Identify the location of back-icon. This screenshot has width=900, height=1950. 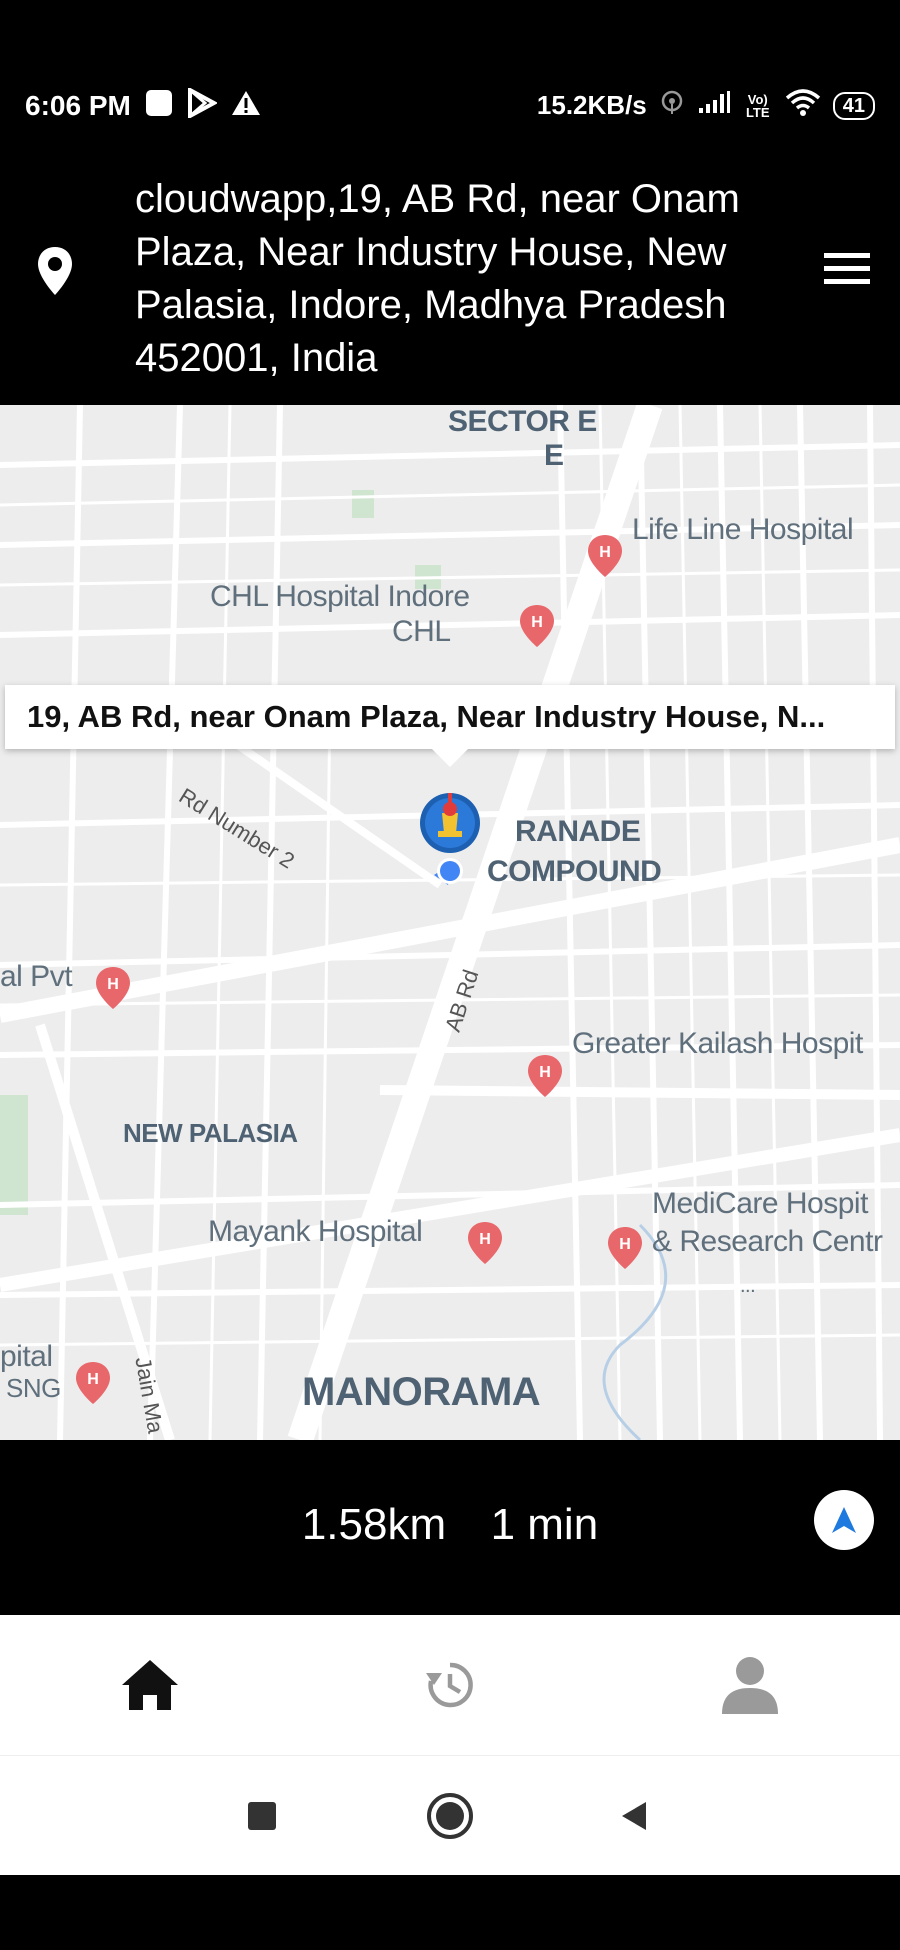
(634, 1816).